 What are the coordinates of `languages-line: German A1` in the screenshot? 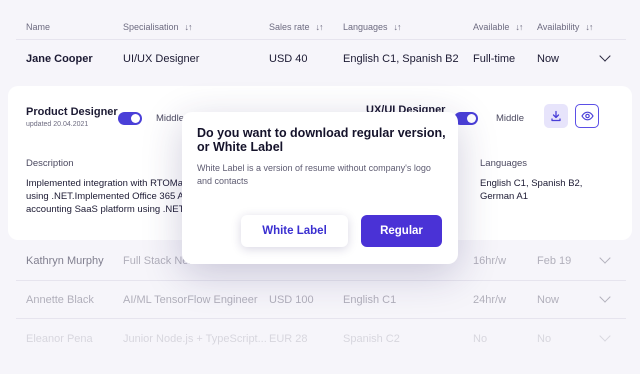 It's located at (504, 196).